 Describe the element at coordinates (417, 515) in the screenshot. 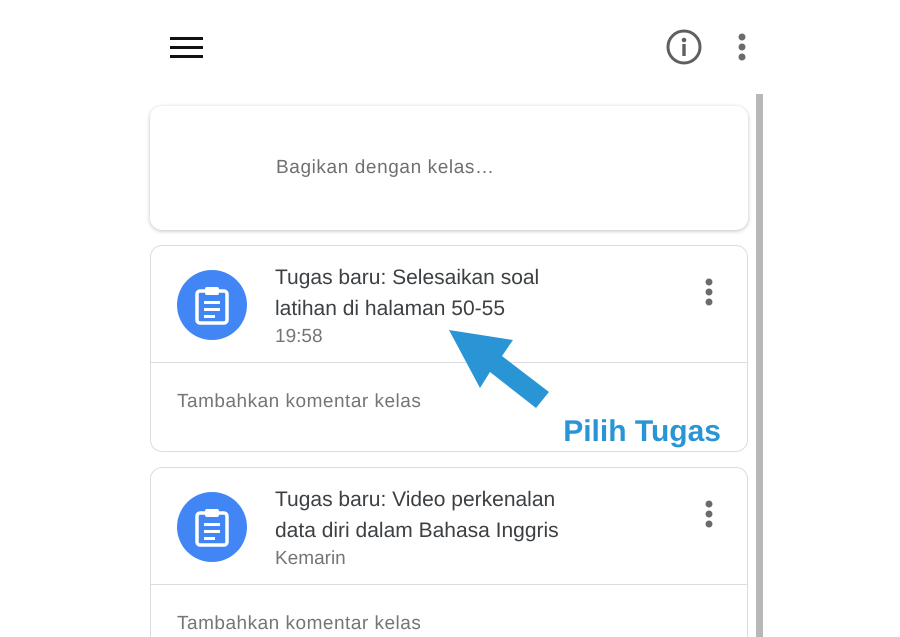

I see `post-title: Tugas baru: Video perkenalan data diri dalam Bahasa Inggris` at that location.